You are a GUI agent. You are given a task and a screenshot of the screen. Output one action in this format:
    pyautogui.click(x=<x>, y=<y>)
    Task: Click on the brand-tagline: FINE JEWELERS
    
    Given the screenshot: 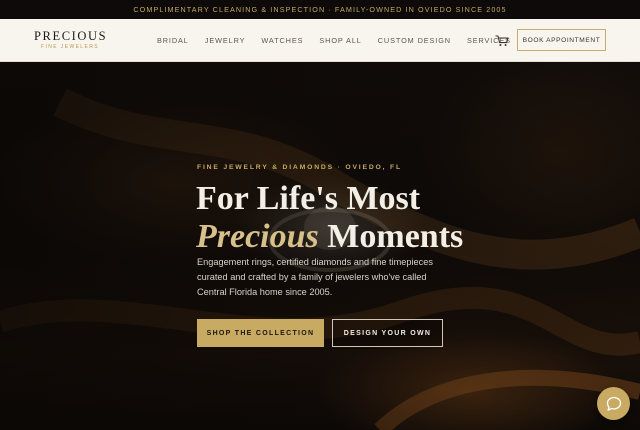 What is the action you would take?
    pyautogui.click(x=70, y=47)
    